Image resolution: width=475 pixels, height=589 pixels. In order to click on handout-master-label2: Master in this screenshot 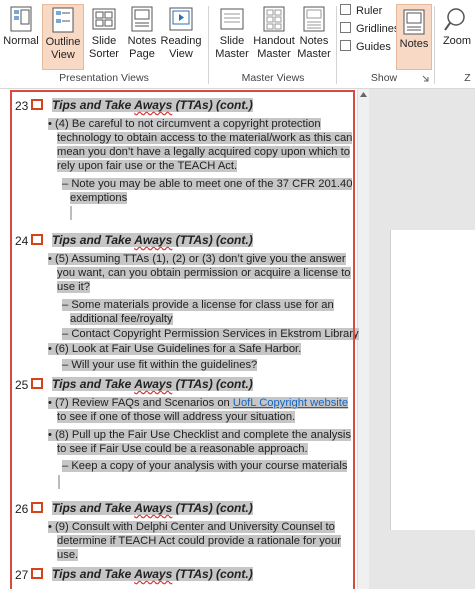, I will do `click(274, 54)`.